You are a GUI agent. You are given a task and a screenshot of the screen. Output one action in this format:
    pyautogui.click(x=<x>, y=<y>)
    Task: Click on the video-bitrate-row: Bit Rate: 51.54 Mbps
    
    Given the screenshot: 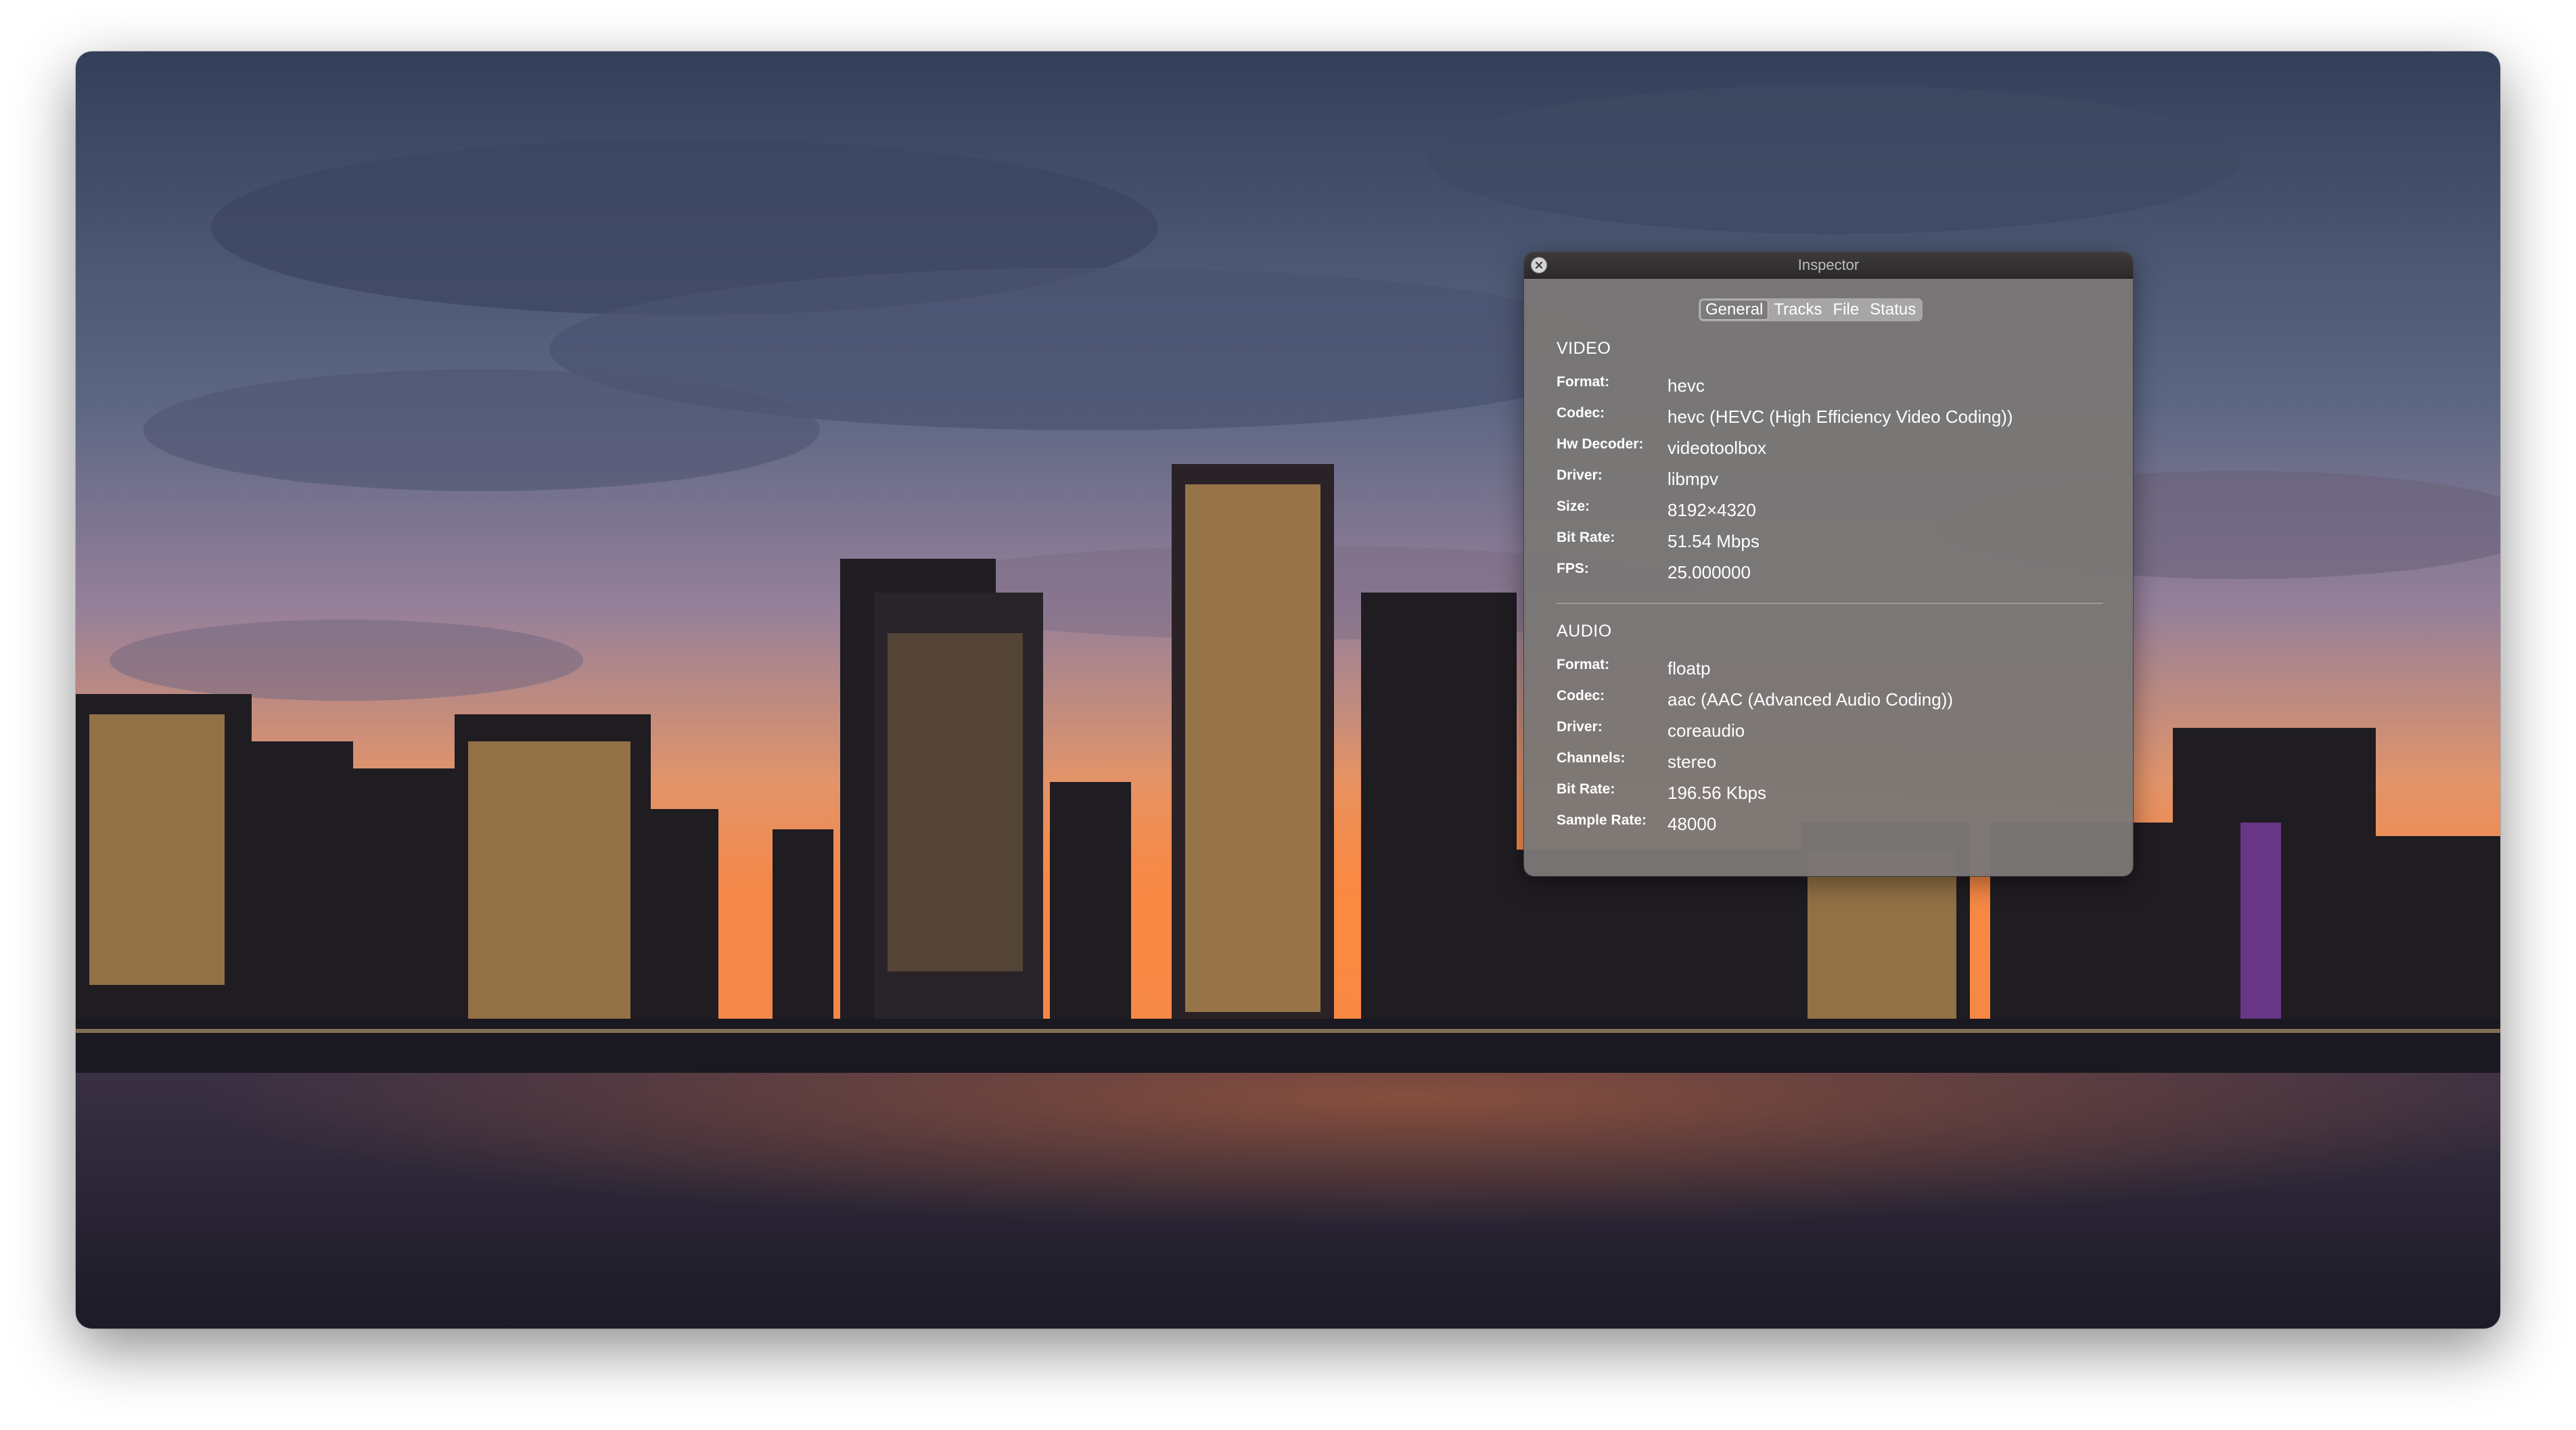 What is the action you would take?
    pyautogui.click(x=1834, y=541)
    